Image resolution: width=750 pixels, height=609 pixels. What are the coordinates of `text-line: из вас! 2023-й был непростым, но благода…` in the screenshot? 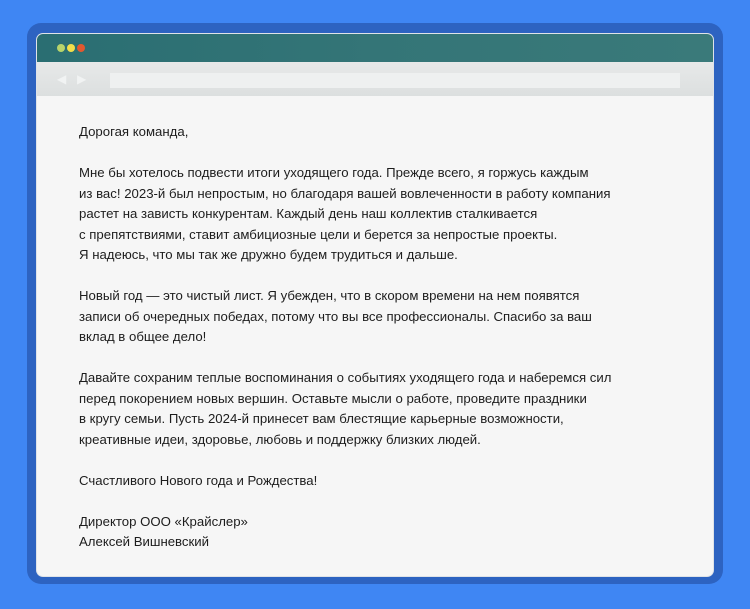 It's located at (345, 193).